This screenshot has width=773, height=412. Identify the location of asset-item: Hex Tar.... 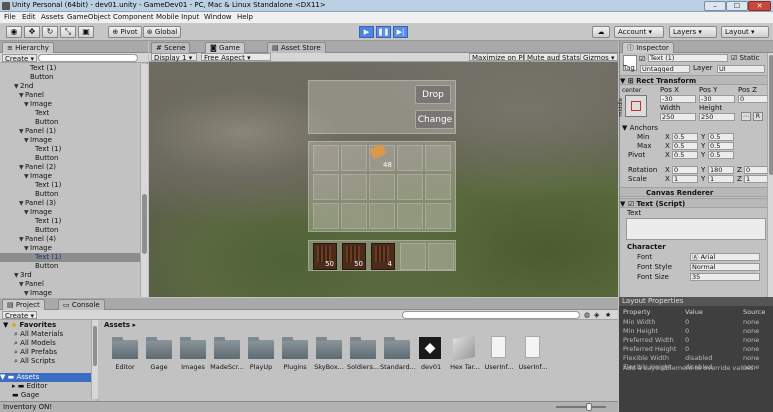
(465, 355).